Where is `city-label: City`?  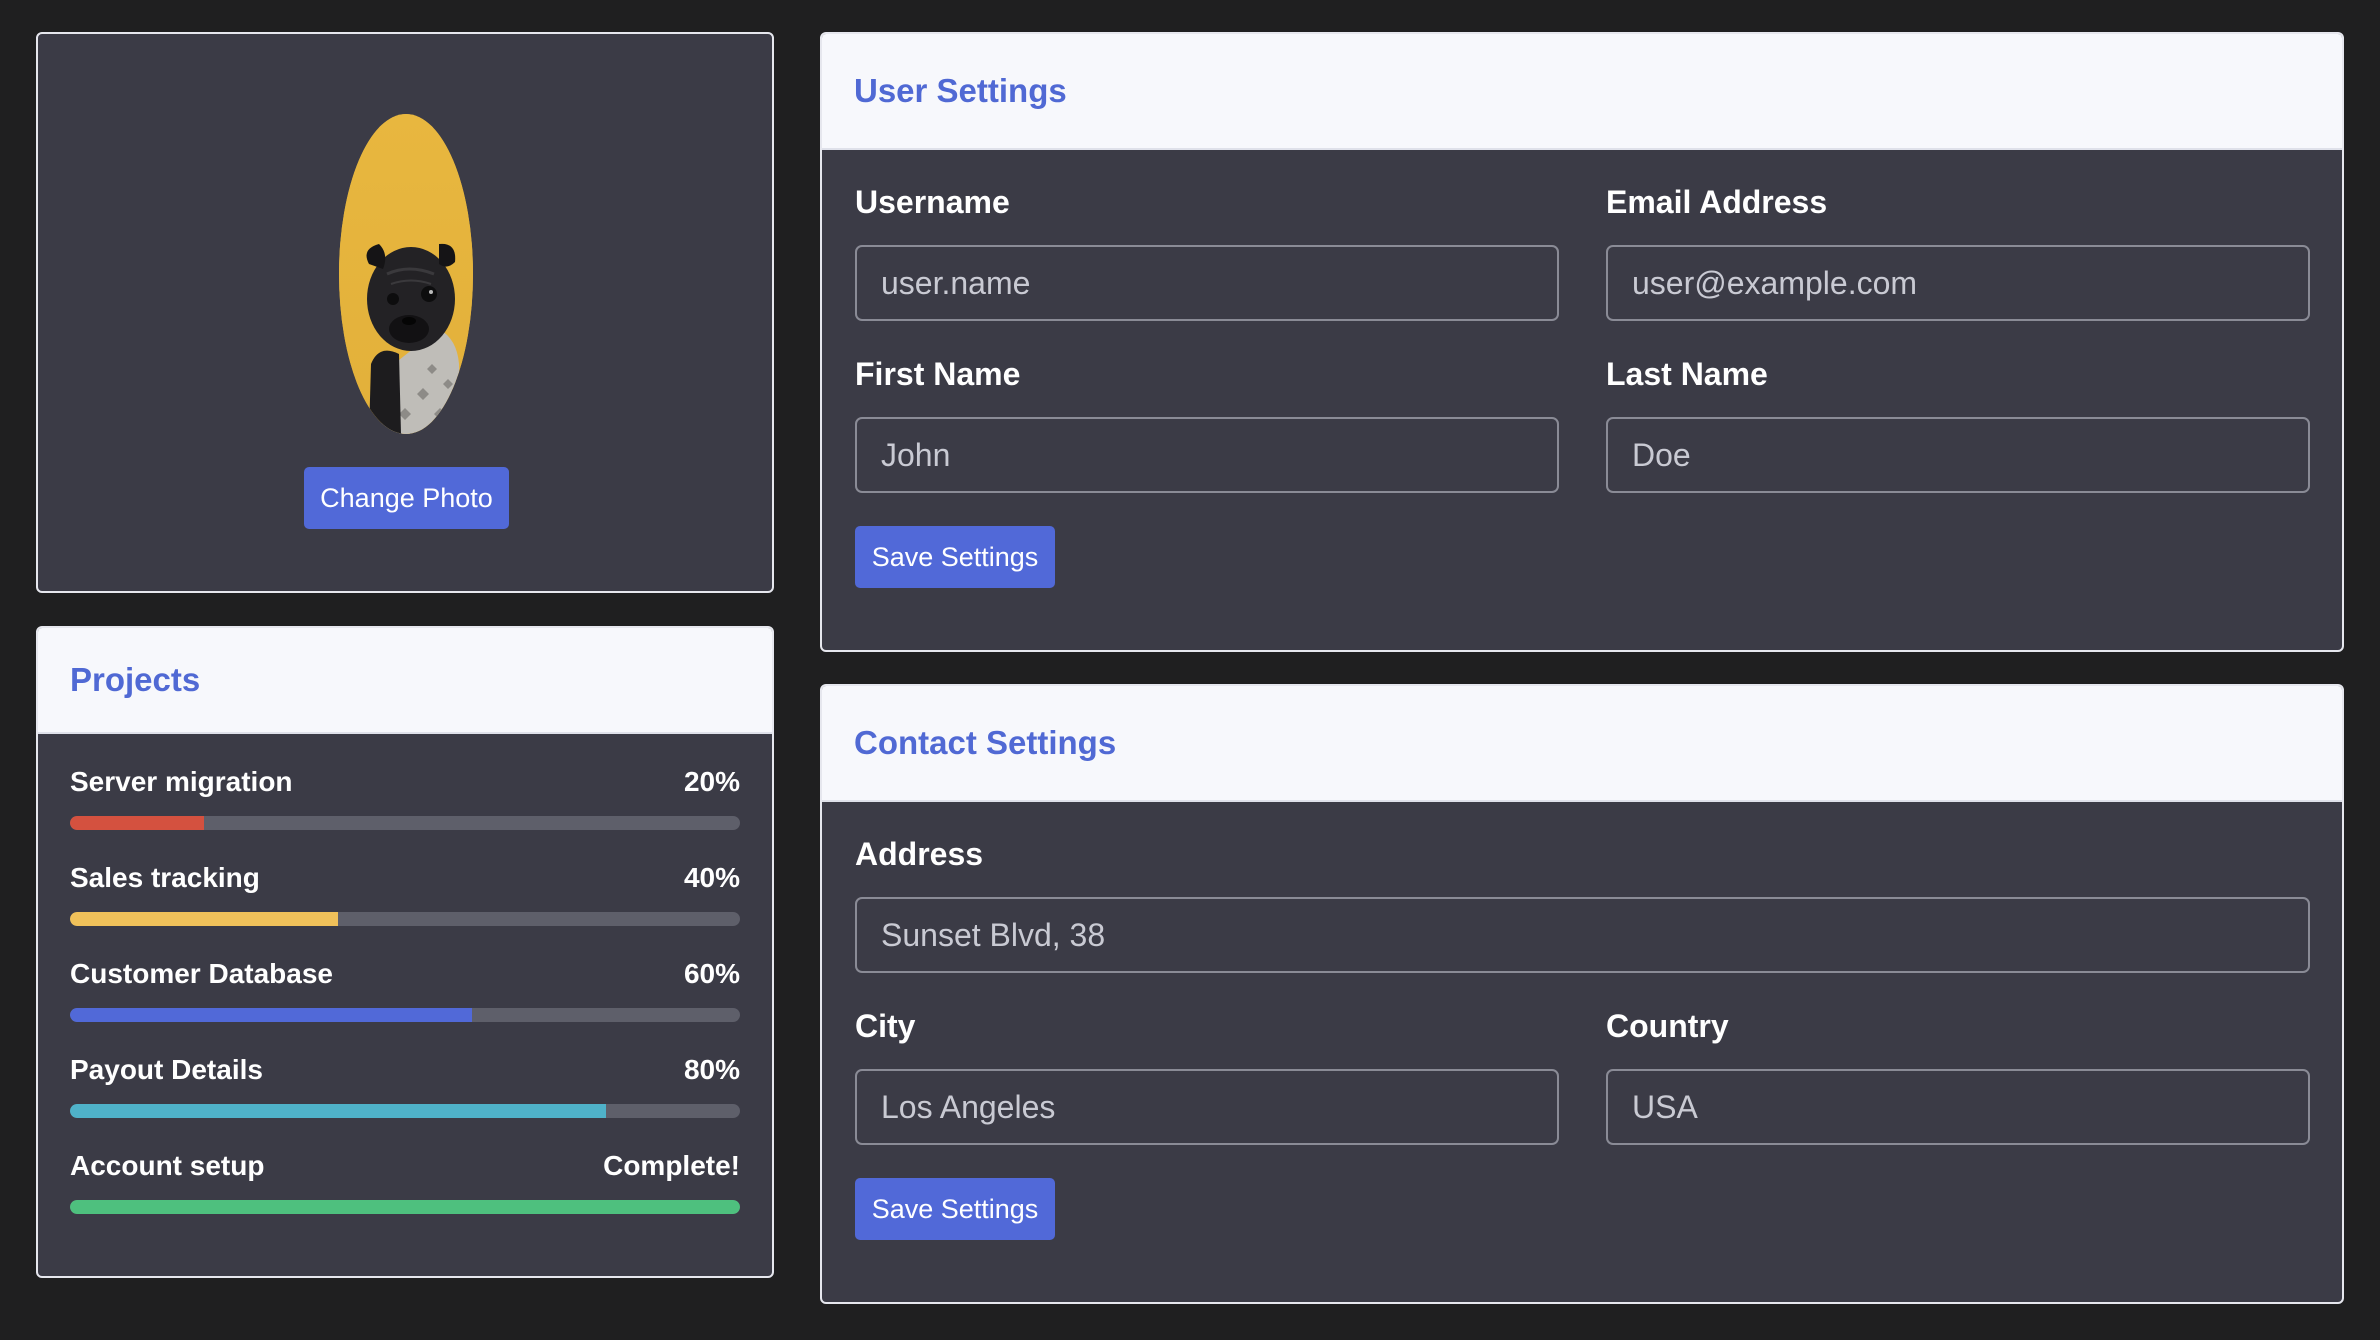 city-label: City is located at coordinates (885, 1026).